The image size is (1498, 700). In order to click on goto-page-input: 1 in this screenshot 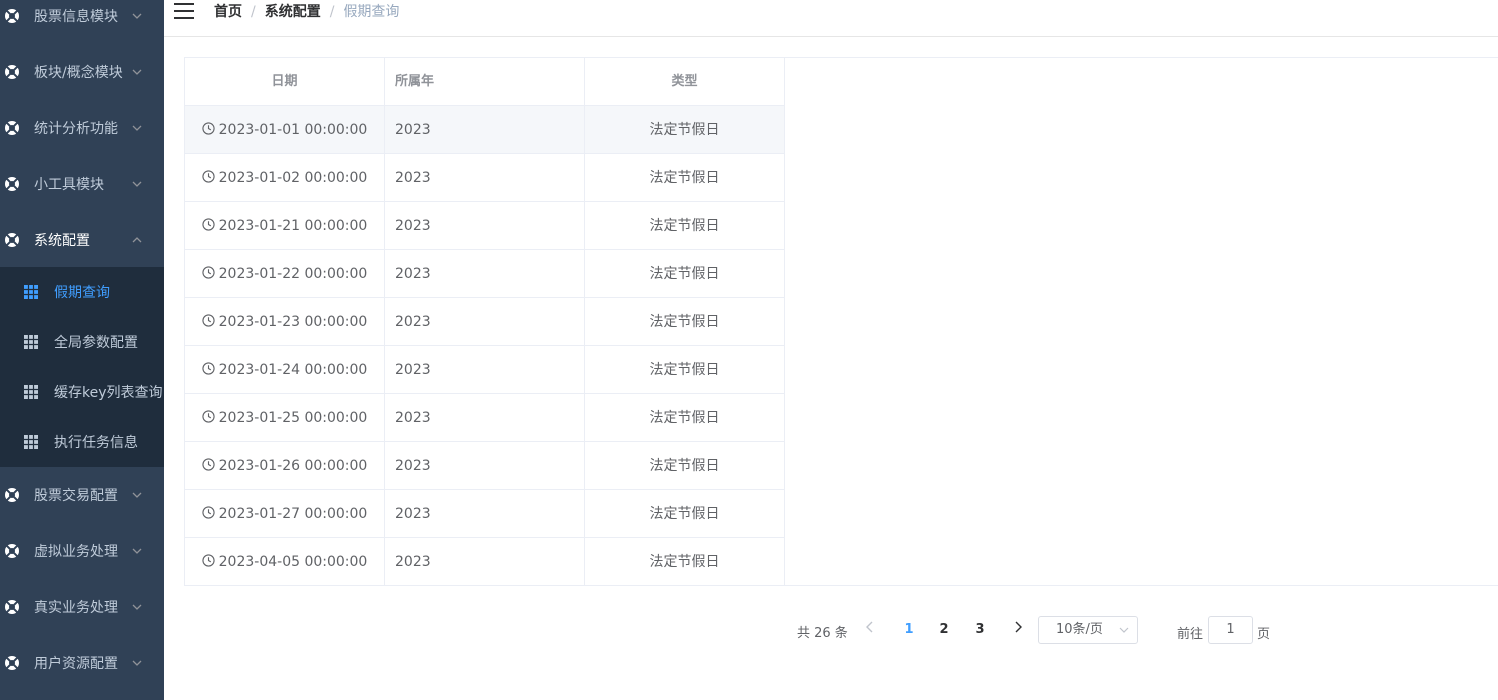, I will do `click(1230, 630)`.